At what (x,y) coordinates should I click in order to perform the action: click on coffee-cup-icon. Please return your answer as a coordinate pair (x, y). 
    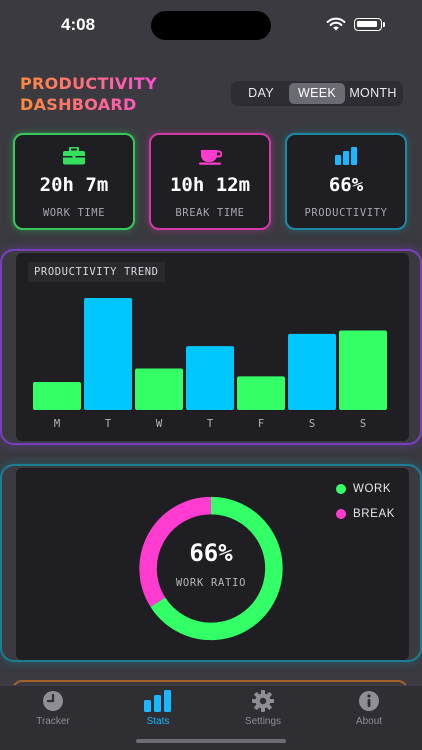
    Looking at the image, I should click on (210, 157).